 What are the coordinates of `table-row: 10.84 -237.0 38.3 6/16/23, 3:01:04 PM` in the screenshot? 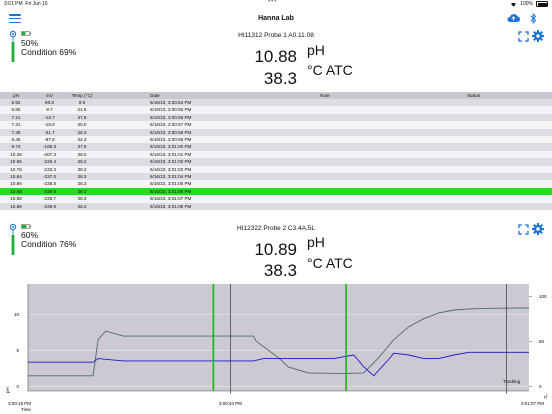 It's located at (276, 177).